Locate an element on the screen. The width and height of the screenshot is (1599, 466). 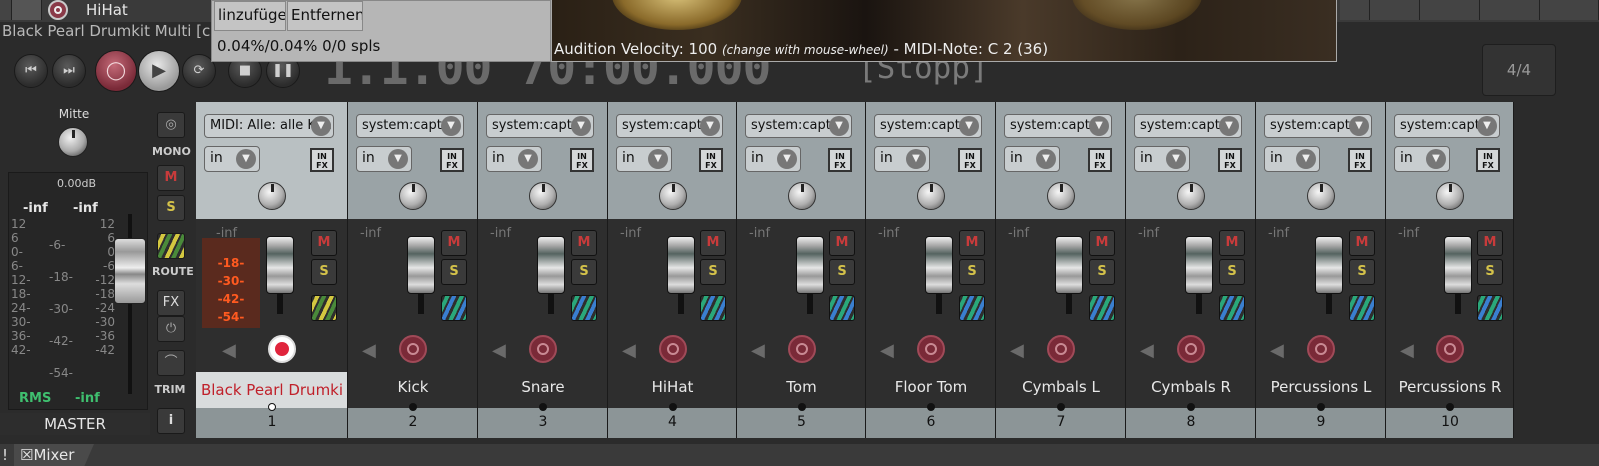
peak-left: -inf is located at coordinates (35, 208).